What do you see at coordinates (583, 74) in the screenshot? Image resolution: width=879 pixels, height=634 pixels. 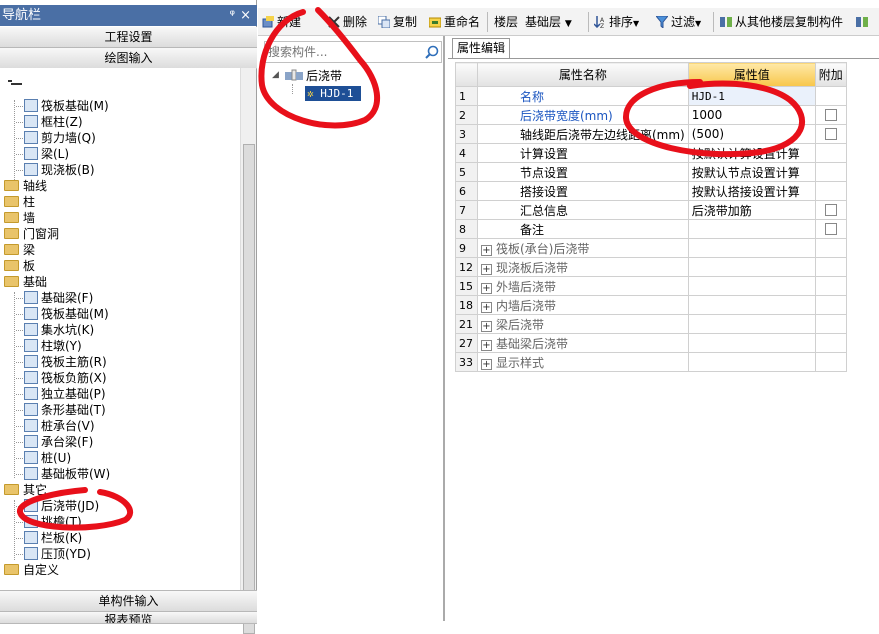 I see `column-header-name: 属性名称` at bounding box center [583, 74].